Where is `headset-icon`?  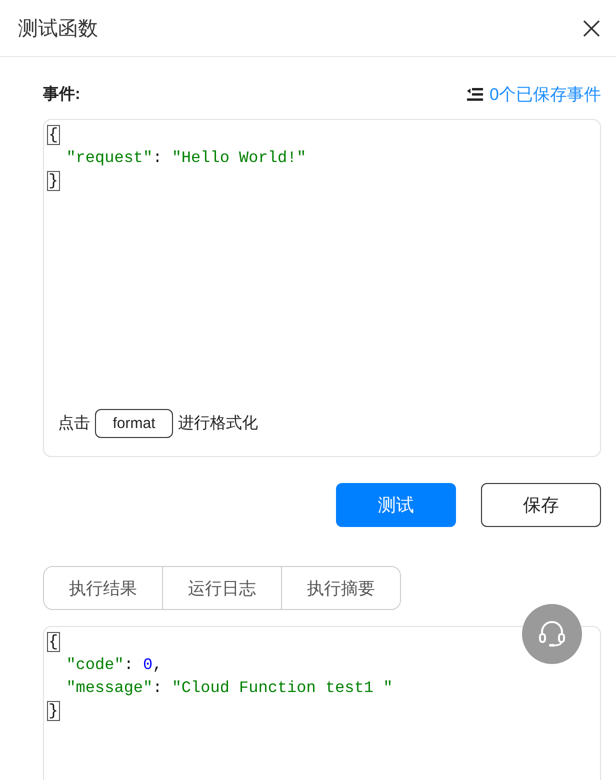
headset-icon is located at coordinates (552, 634).